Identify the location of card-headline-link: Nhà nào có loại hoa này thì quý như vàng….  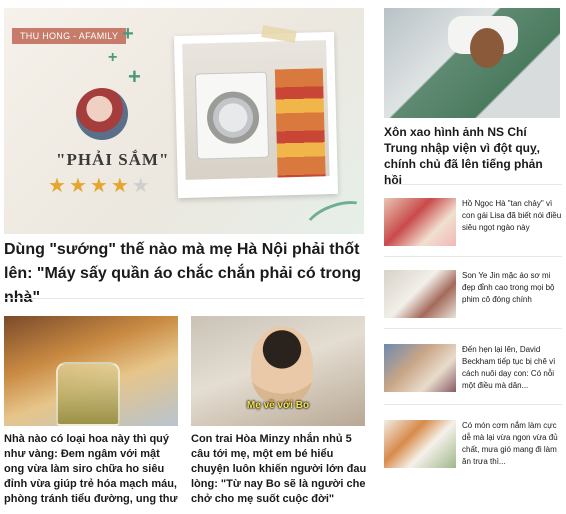
(92, 469).